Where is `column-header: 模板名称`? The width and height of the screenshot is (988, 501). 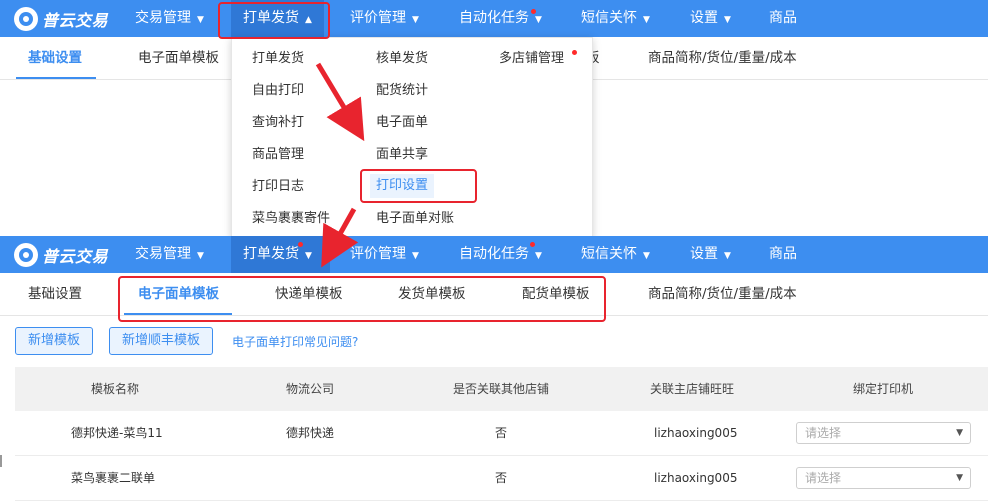 column-header: 模板名称 is located at coordinates (115, 389).